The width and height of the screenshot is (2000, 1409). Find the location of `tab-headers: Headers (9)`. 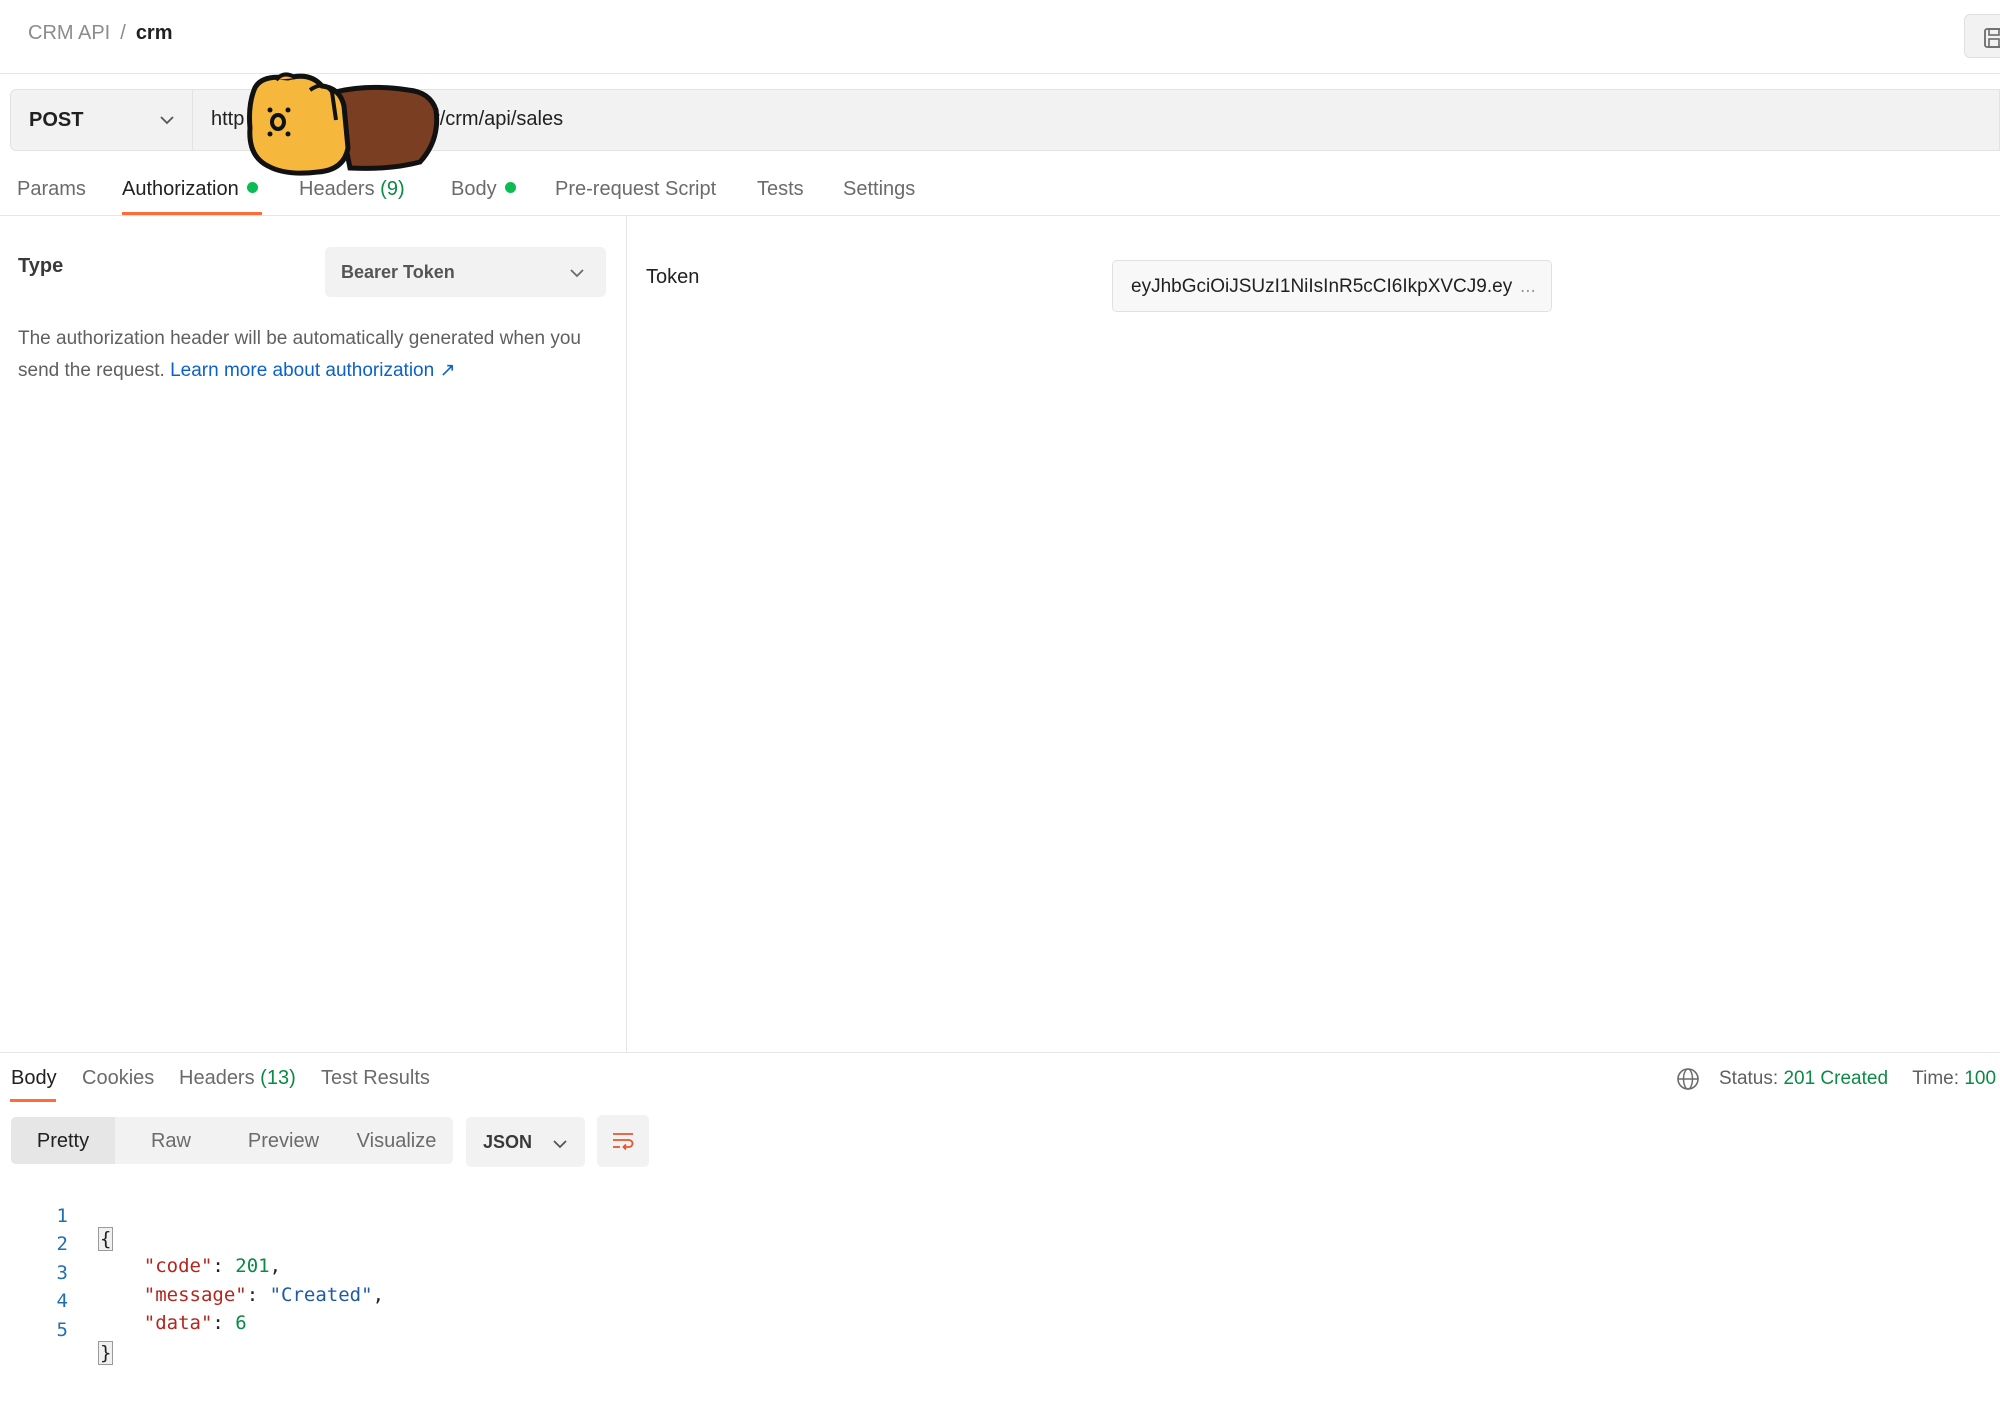

tab-headers: Headers (9) is located at coordinates (352, 189).